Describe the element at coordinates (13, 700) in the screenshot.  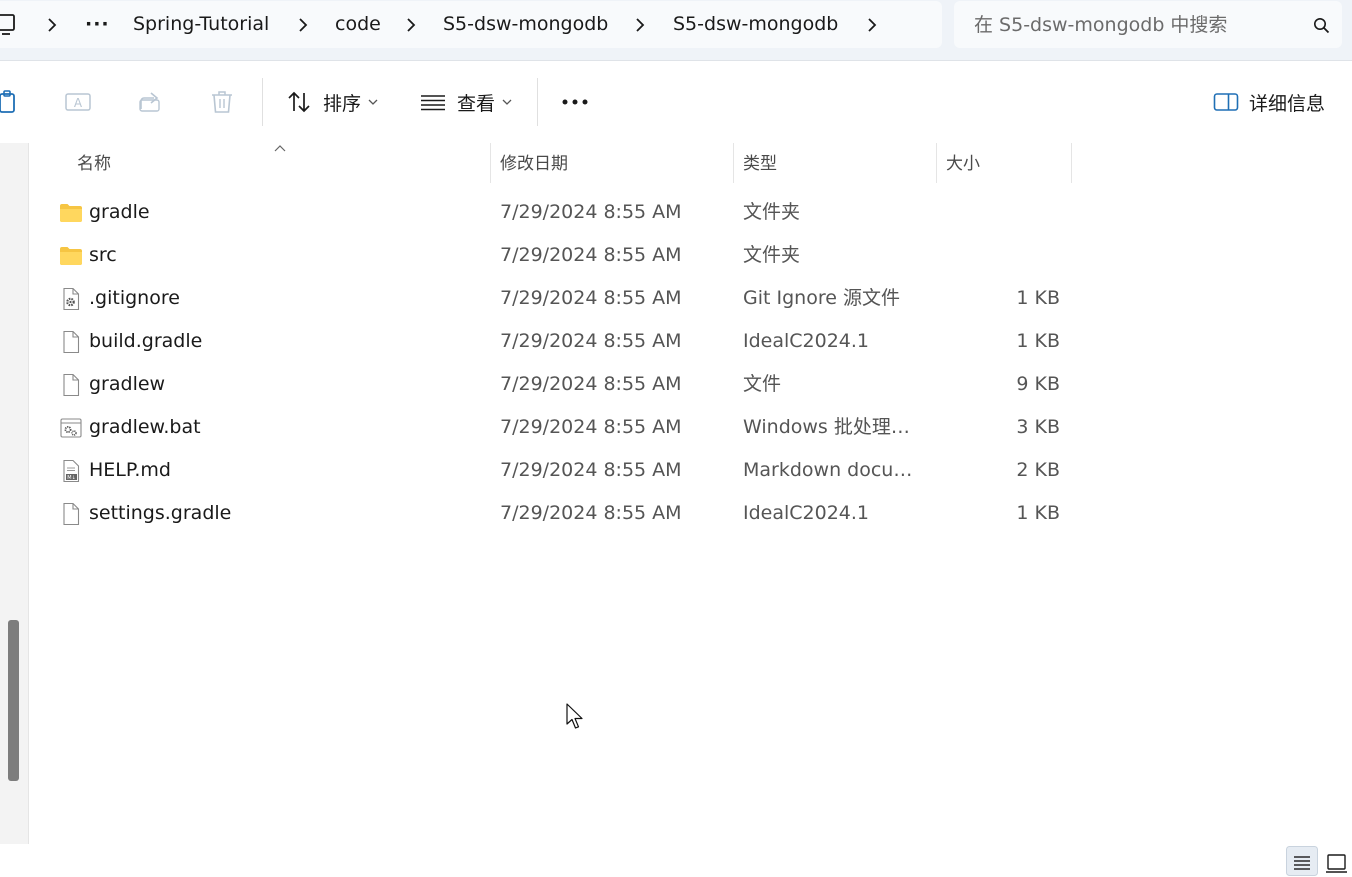
I see `navigation-scrollbar-thumb` at that location.